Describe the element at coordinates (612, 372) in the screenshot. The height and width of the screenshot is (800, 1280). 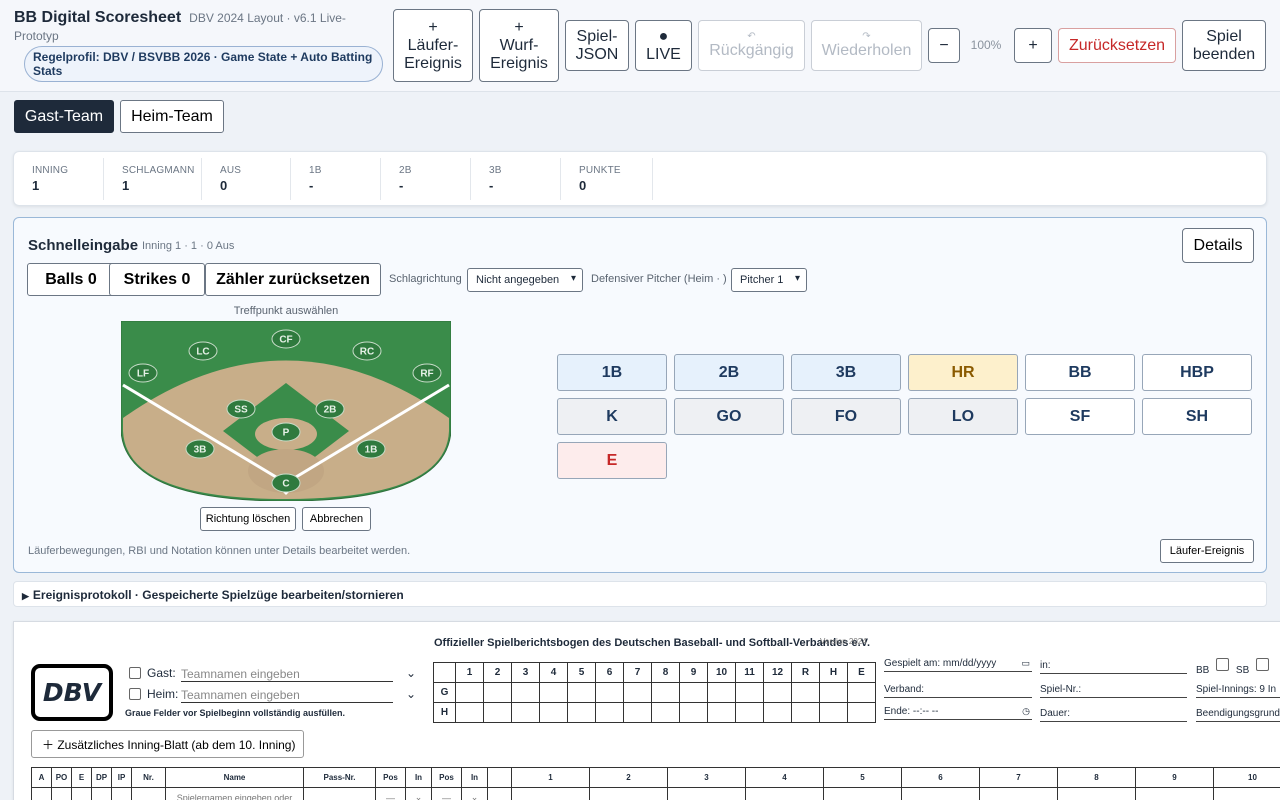
I see `result-1b-button: 1B` at that location.